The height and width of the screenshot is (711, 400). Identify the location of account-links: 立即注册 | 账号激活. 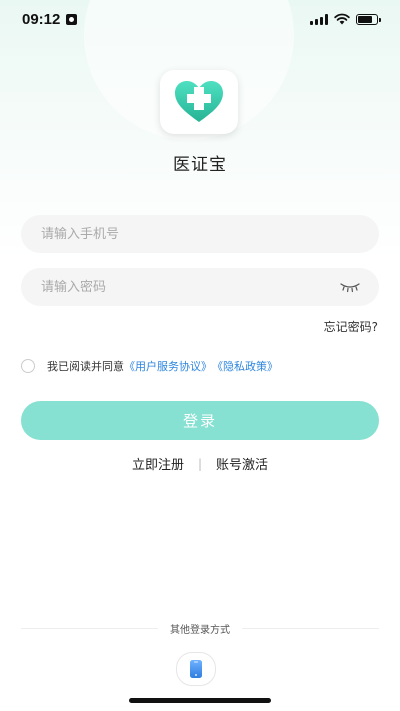
(200, 464).